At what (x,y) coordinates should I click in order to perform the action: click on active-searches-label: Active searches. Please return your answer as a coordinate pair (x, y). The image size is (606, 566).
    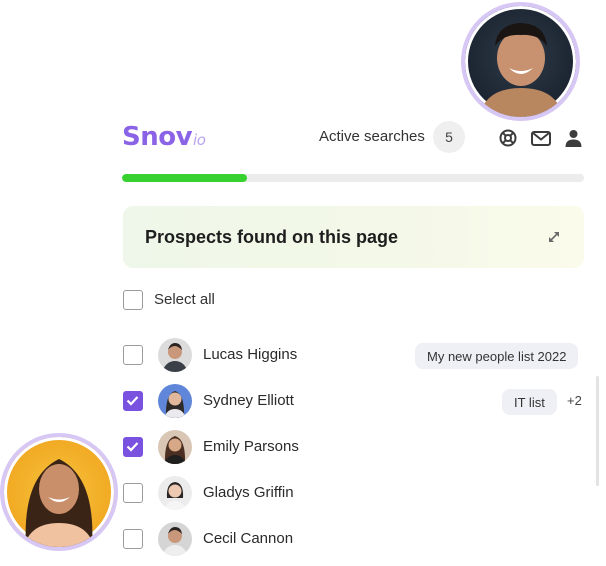
    Looking at the image, I should click on (372, 136).